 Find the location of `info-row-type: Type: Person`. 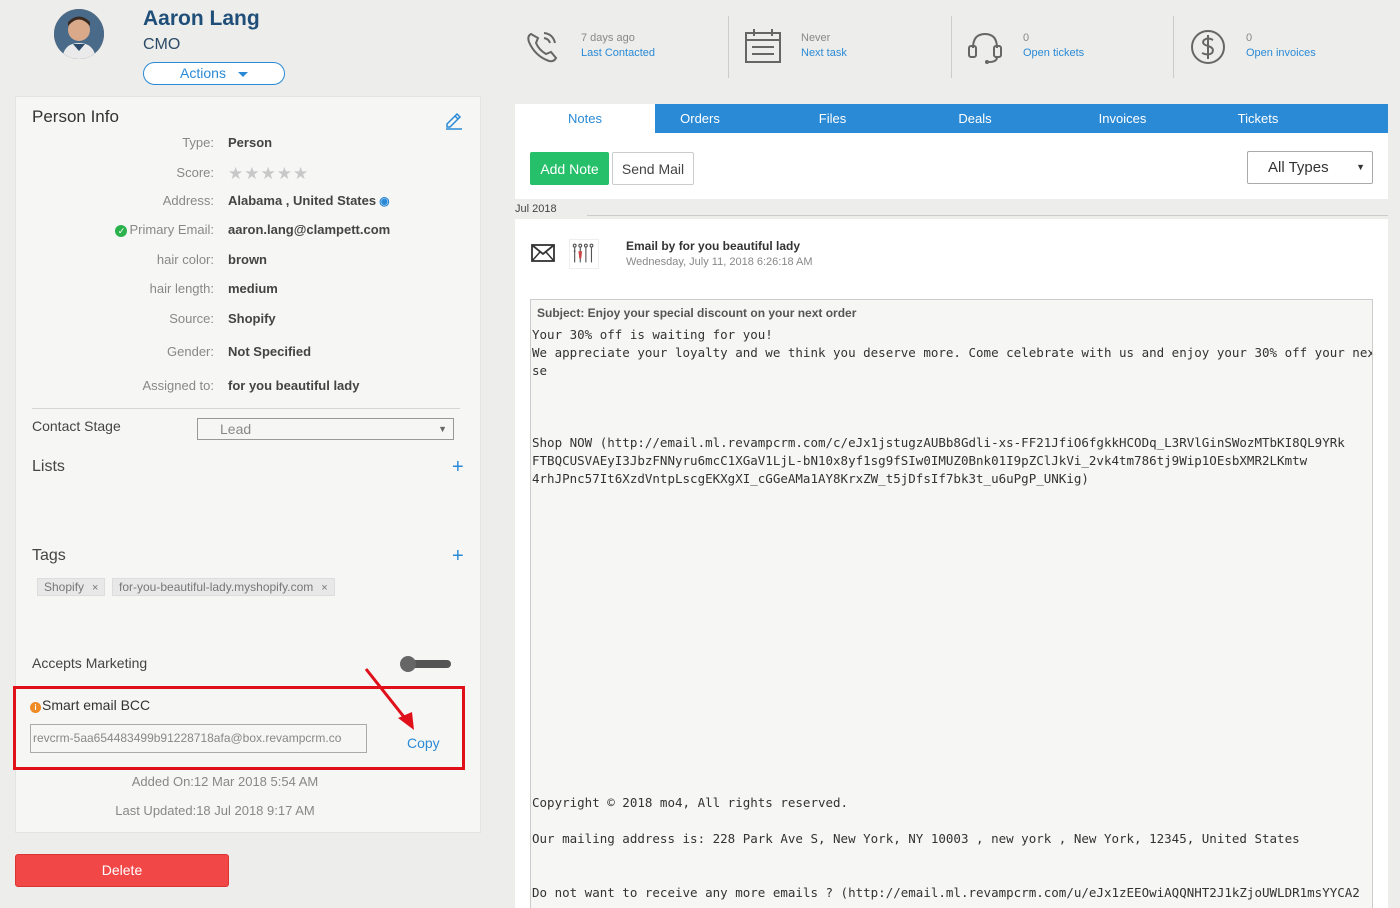

info-row-type: Type: Person is located at coordinates (249, 145).